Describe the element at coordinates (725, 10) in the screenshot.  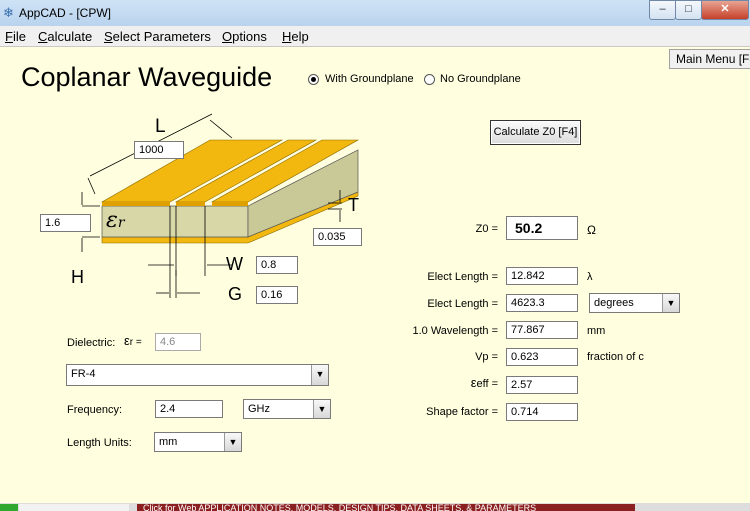
I see `close-button: ✕` at that location.